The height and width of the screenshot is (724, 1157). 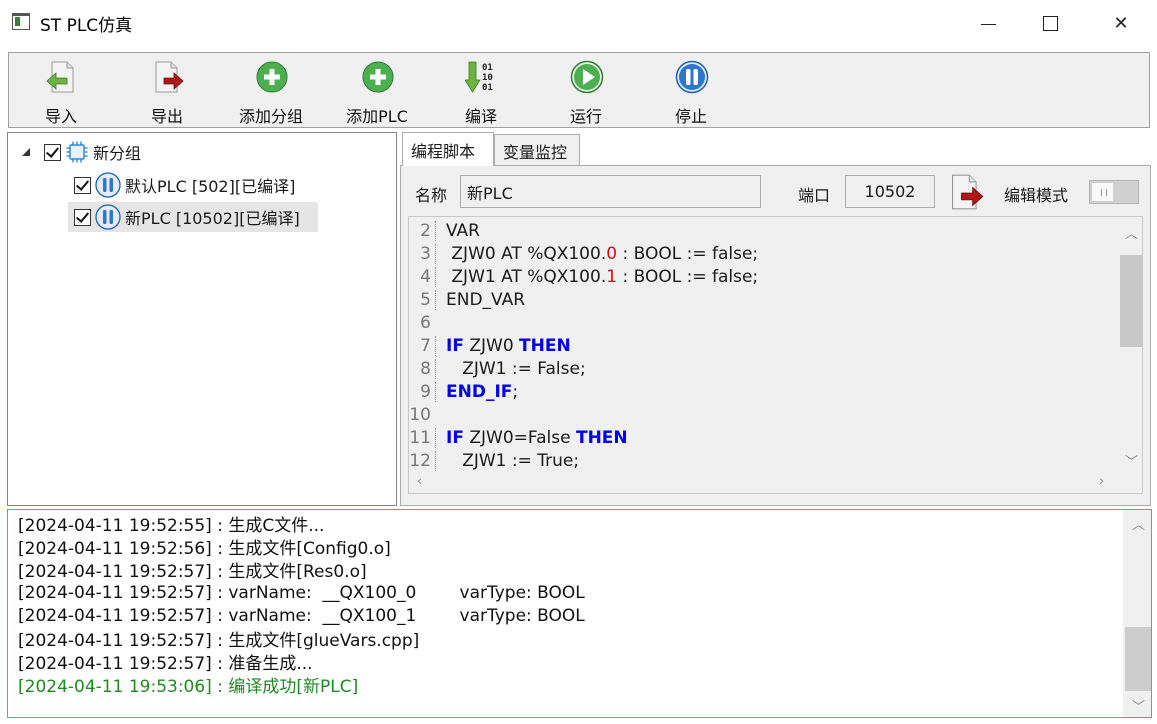 I want to click on code-token: ;, so click(x=515, y=391).